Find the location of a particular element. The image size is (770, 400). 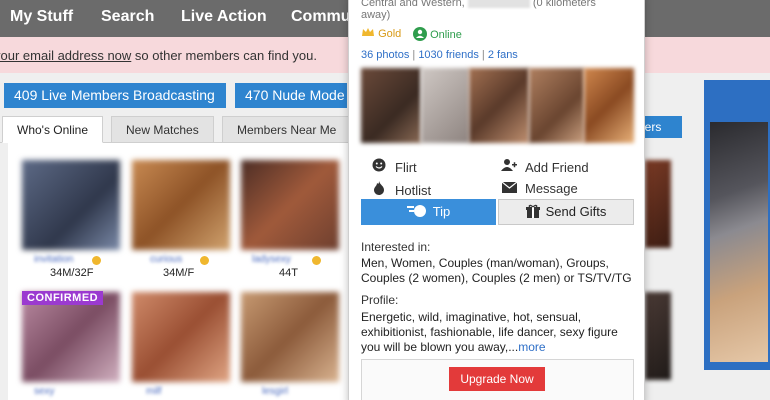

message-label: Message is located at coordinates (551, 188).